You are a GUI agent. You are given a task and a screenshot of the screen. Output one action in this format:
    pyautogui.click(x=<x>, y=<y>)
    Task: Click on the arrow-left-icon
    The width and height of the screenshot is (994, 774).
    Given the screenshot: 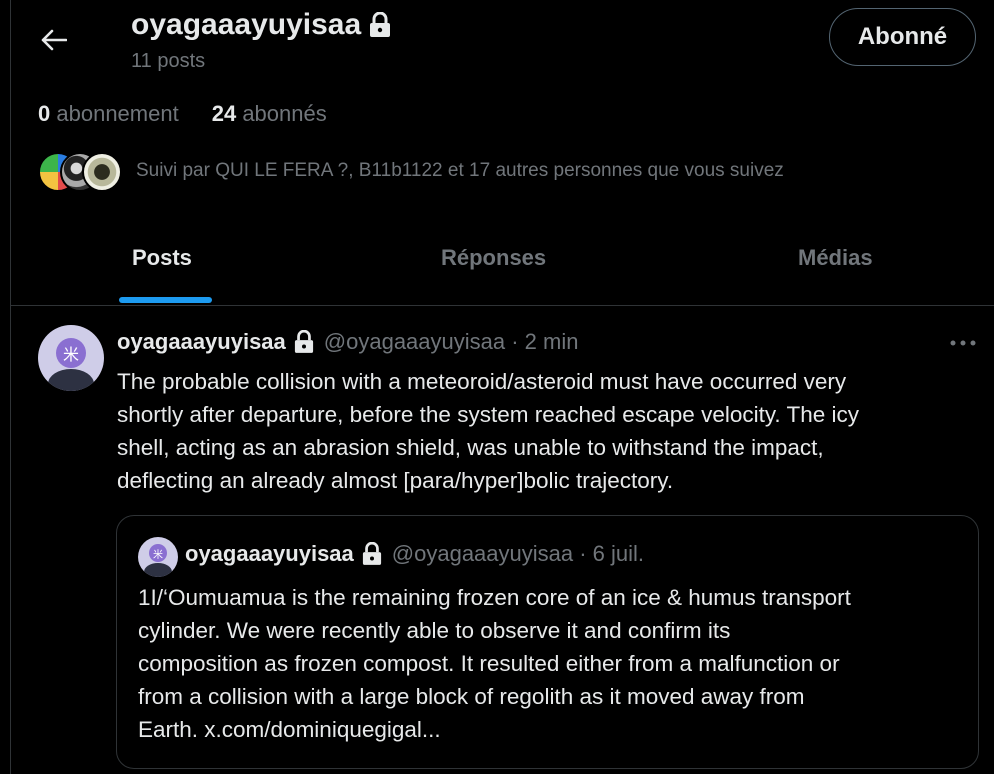 What is the action you would take?
    pyautogui.click(x=54, y=40)
    